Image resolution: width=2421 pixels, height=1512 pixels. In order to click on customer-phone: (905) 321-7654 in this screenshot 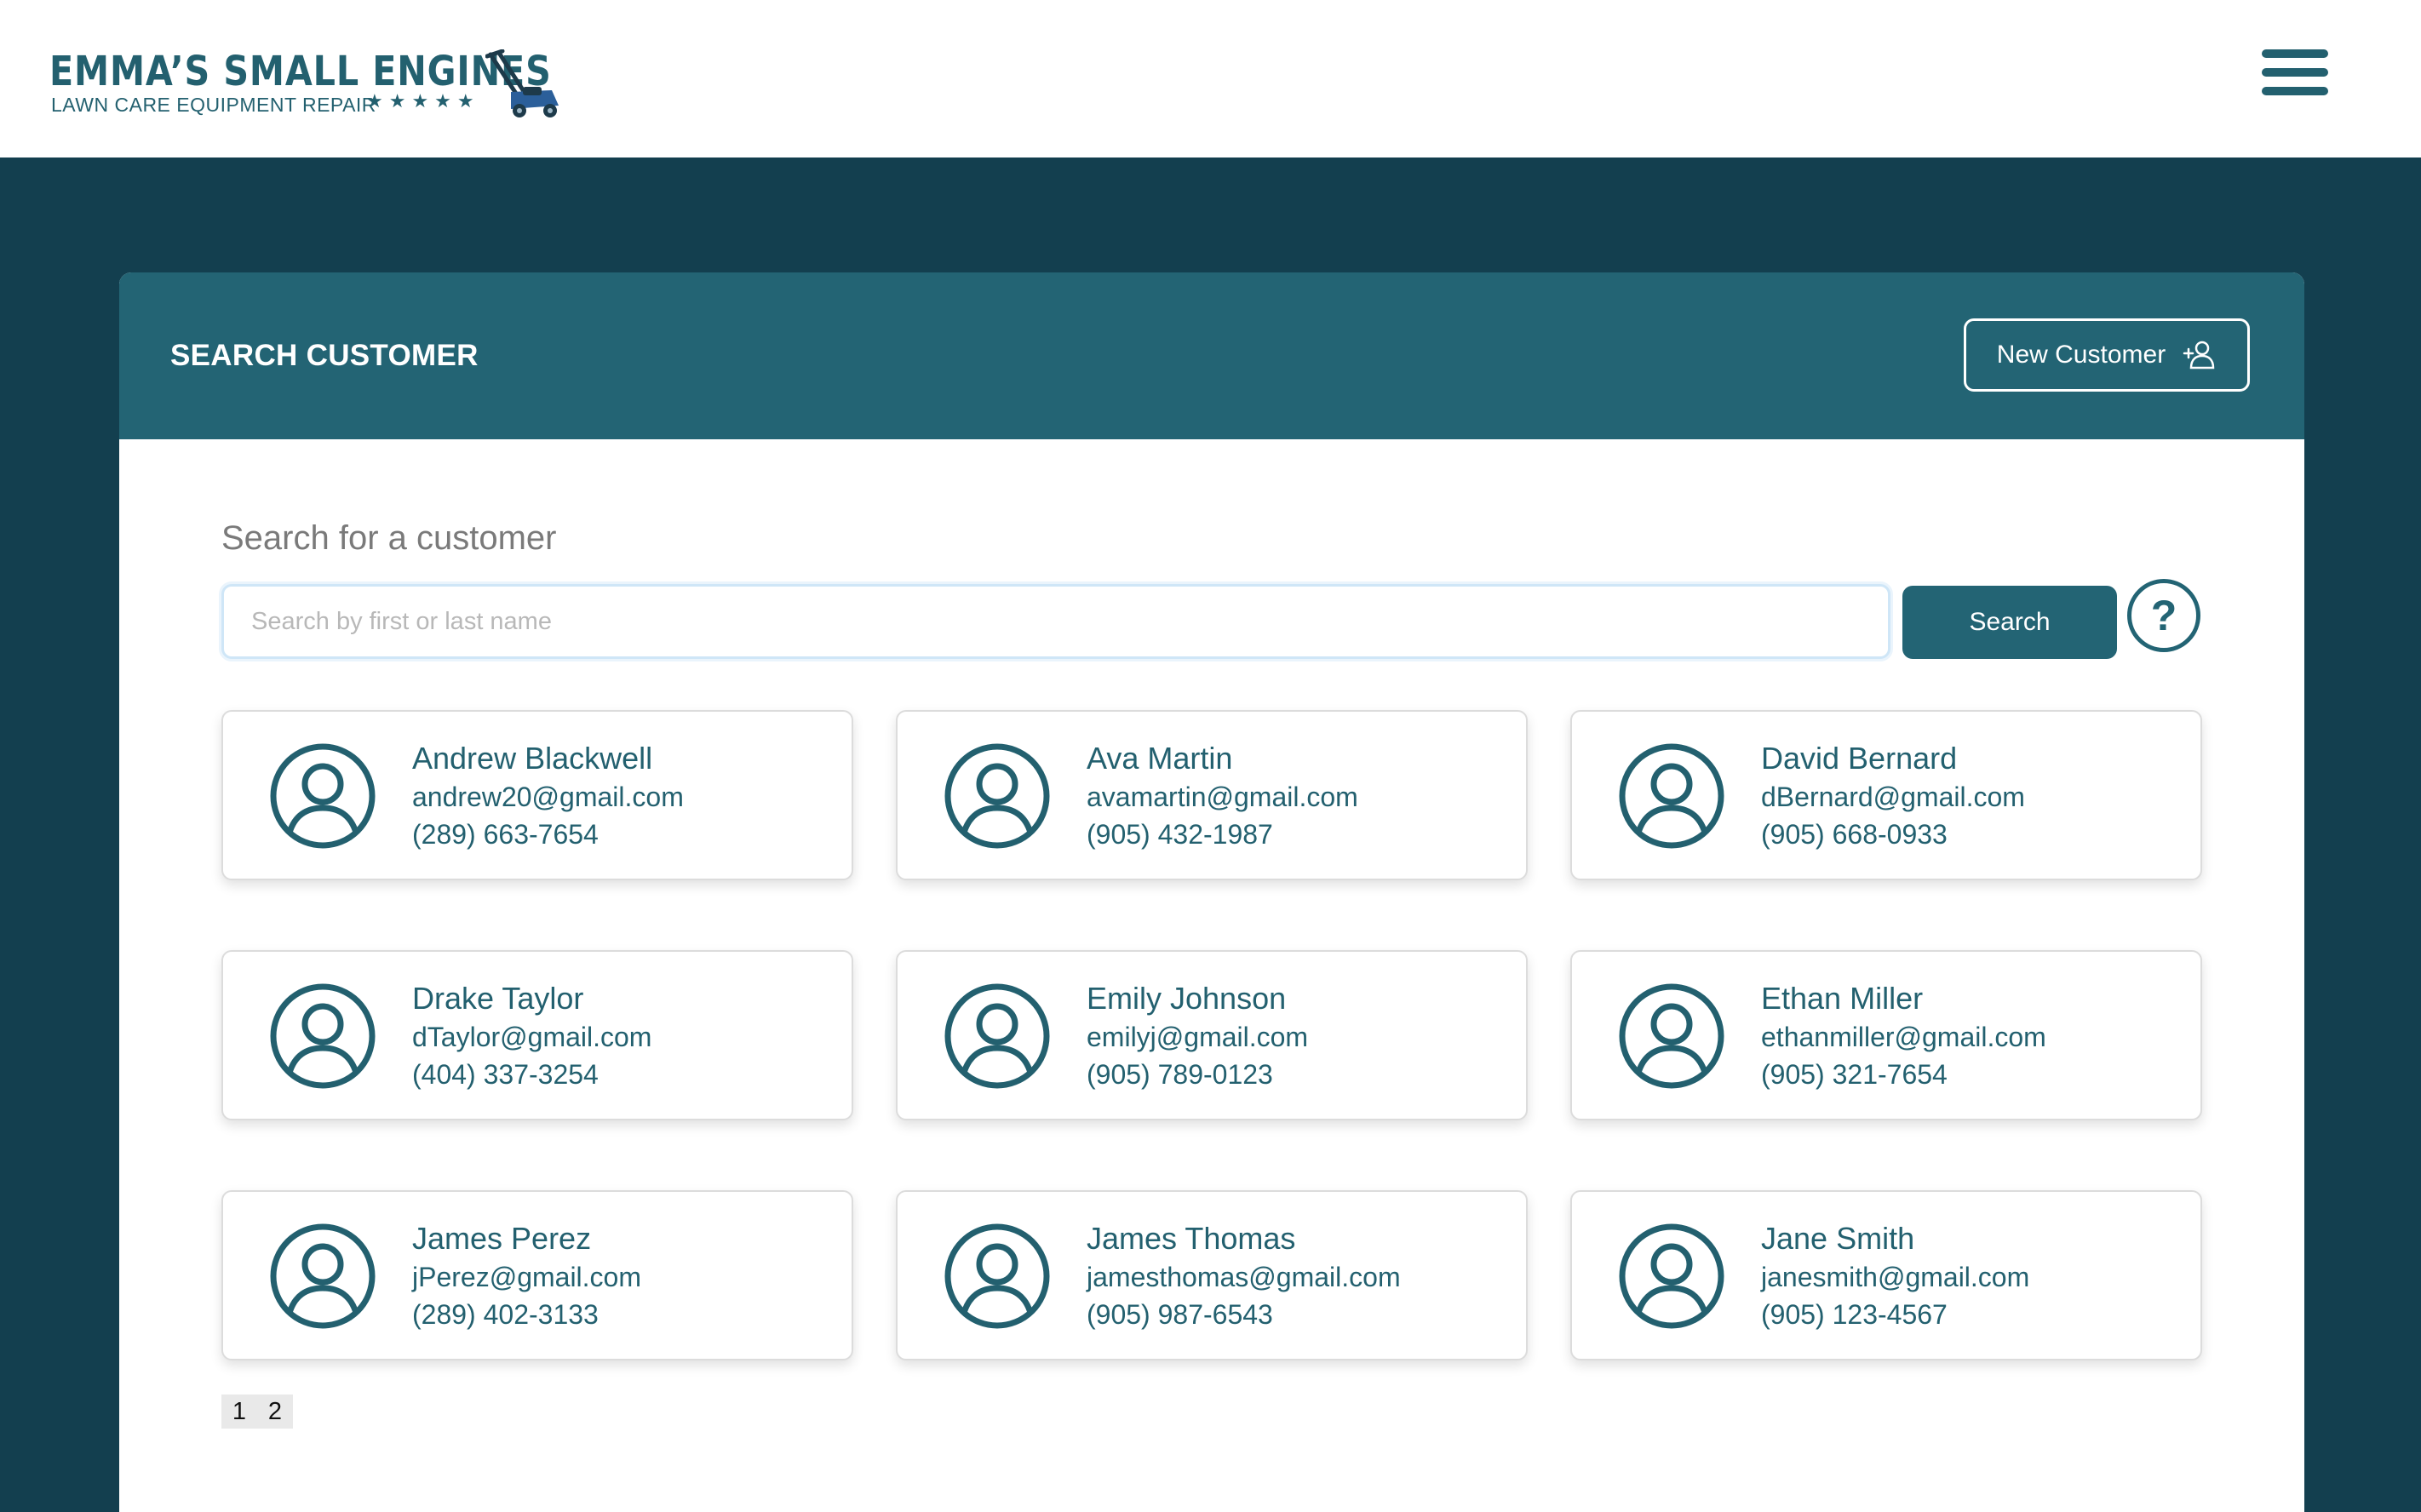, I will do `click(1854, 1074)`.